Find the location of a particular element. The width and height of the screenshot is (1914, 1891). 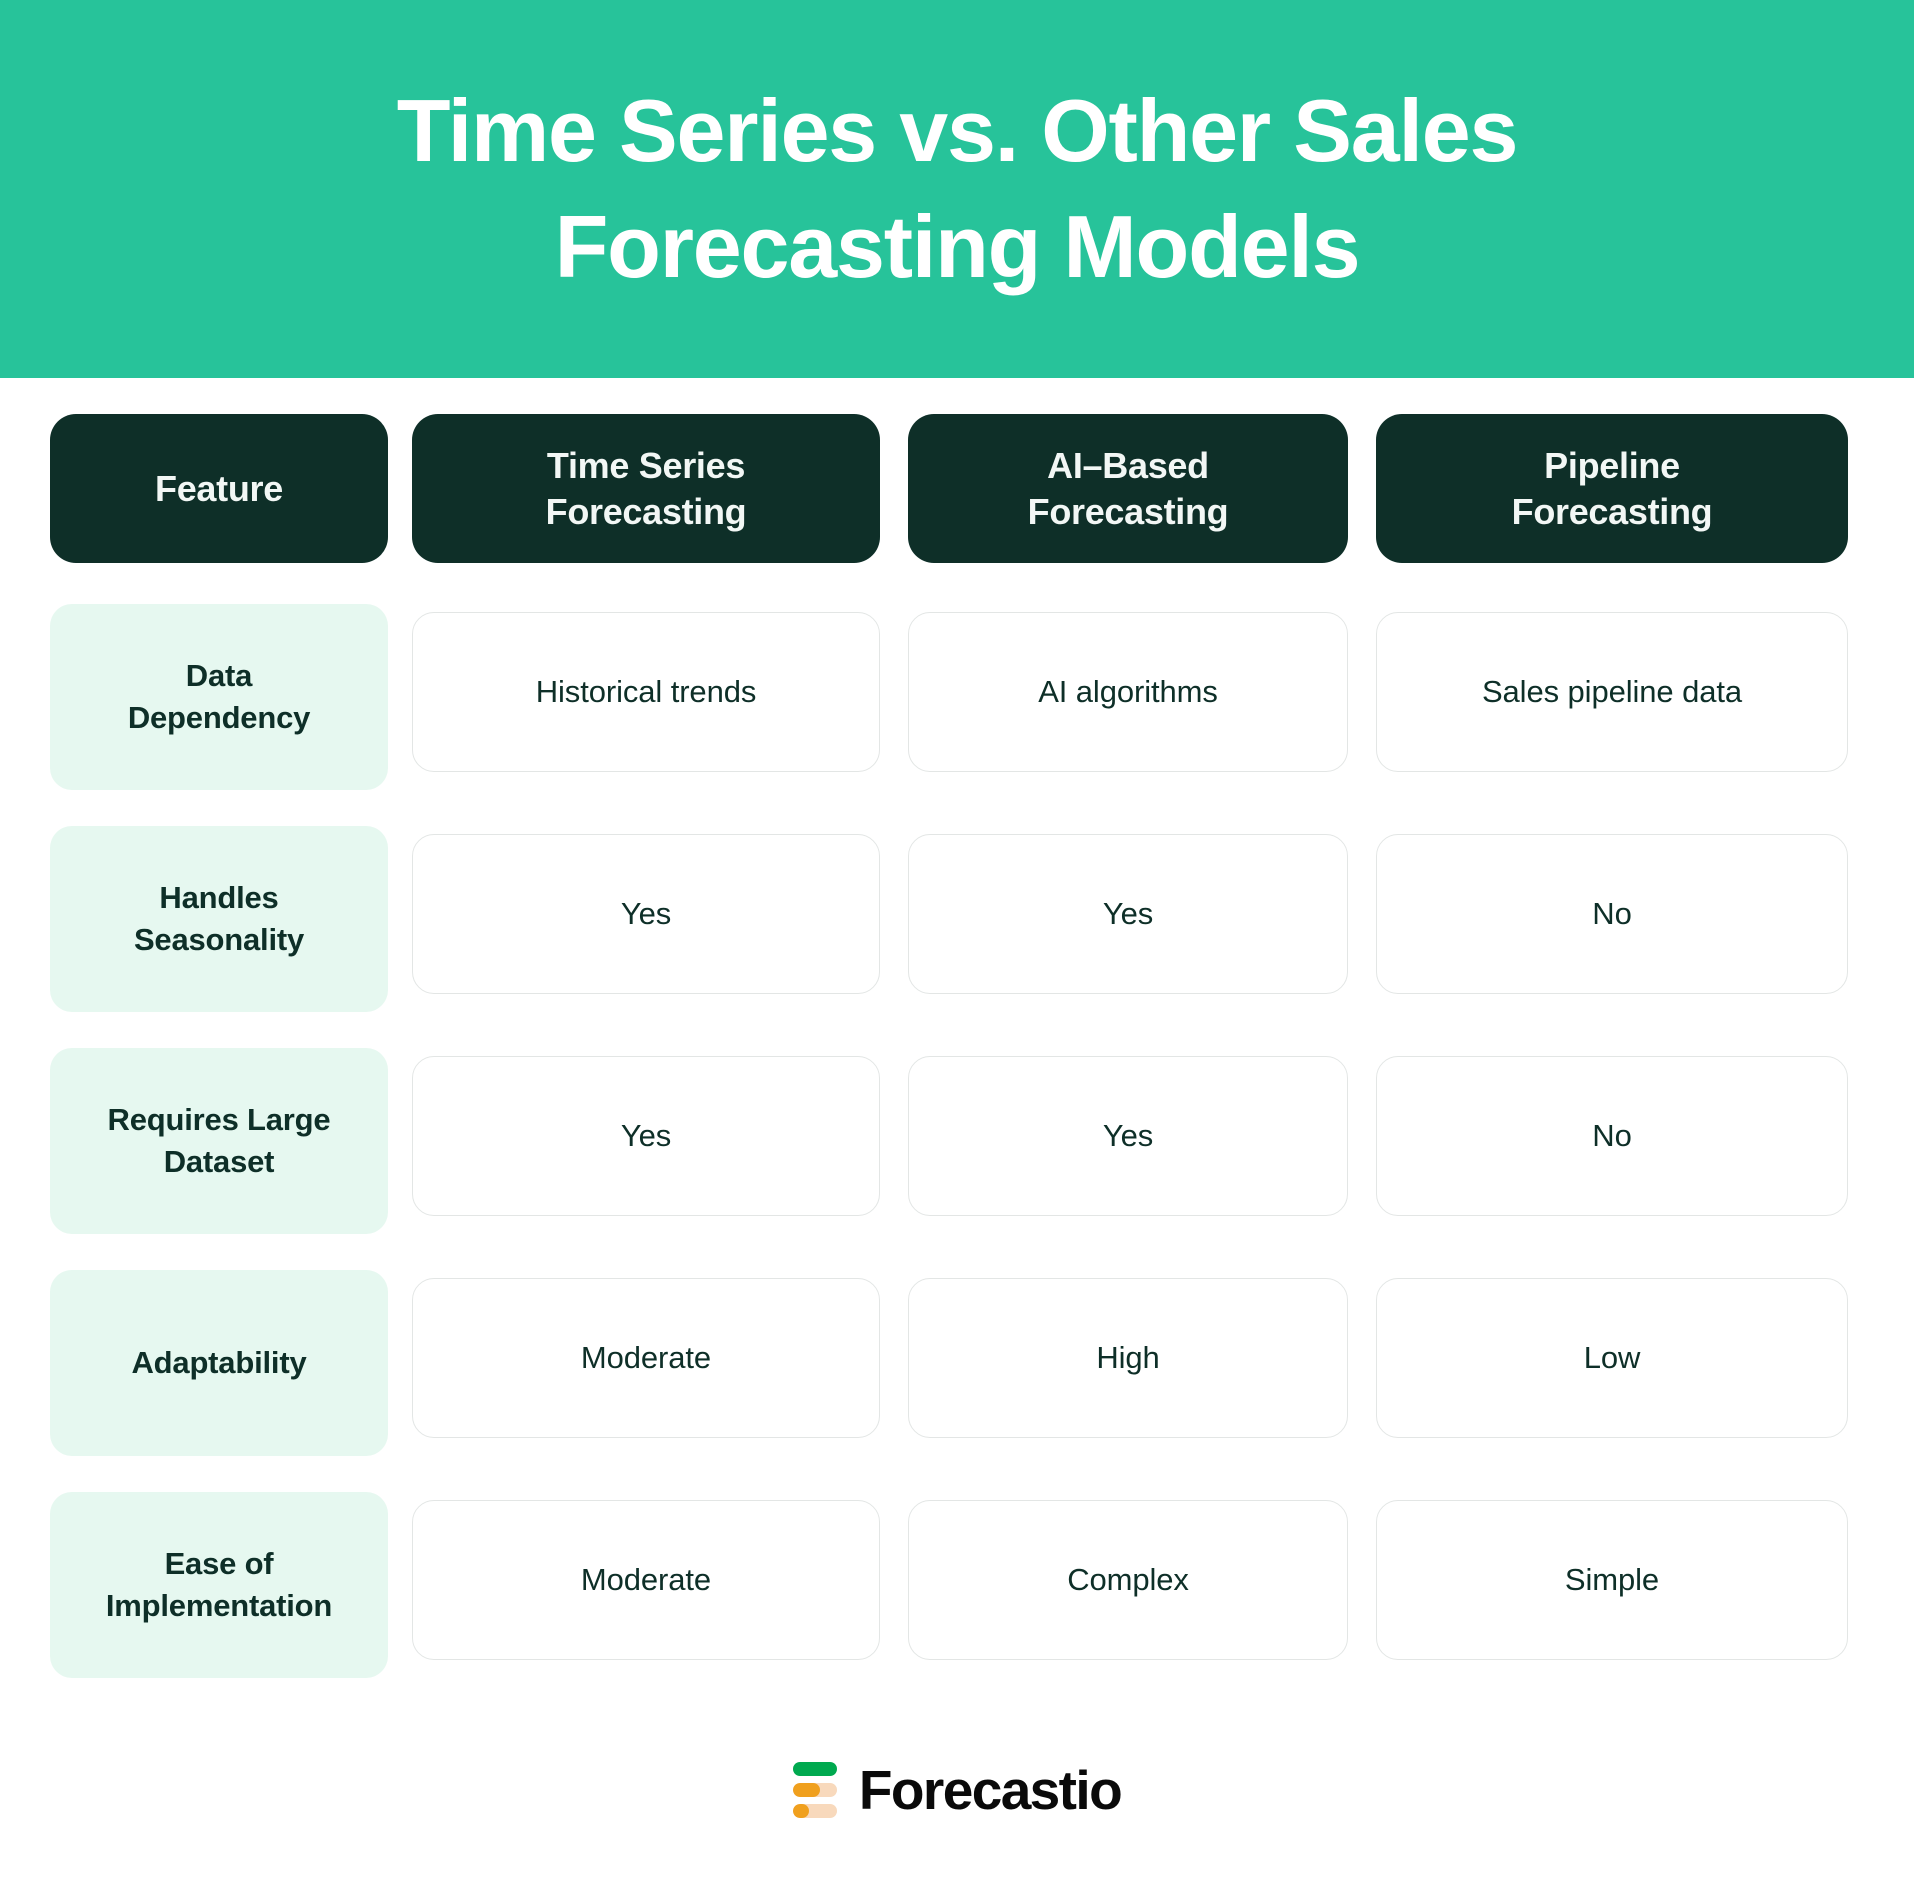

value-label: Simple is located at coordinates (1612, 1579).